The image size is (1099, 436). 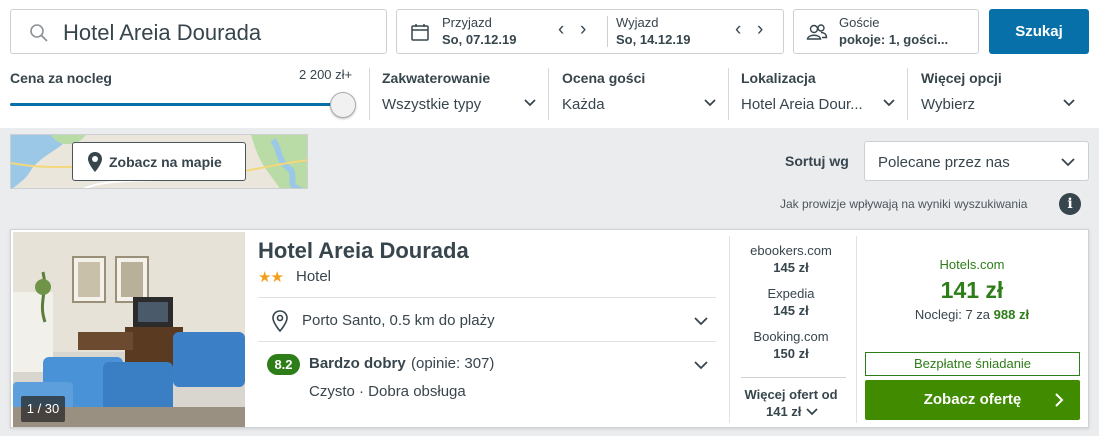 I want to click on hotel-photo: 1 / 30, so click(x=129, y=329).